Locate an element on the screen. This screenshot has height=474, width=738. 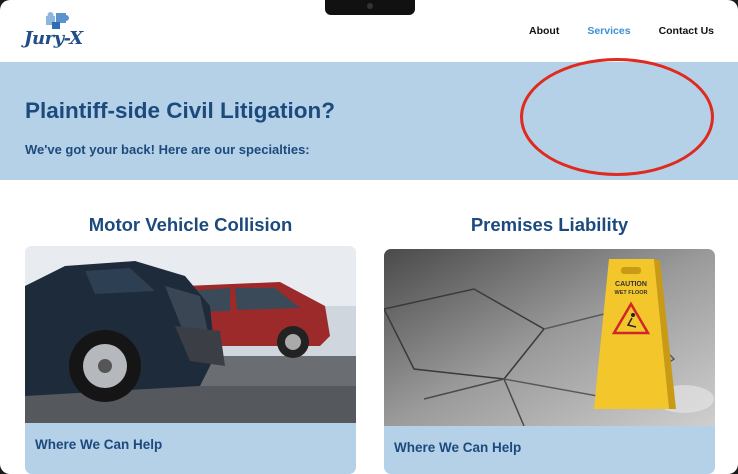
hero-title: Plaintiff-side Civil Litigation? is located at coordinates (180, 110).